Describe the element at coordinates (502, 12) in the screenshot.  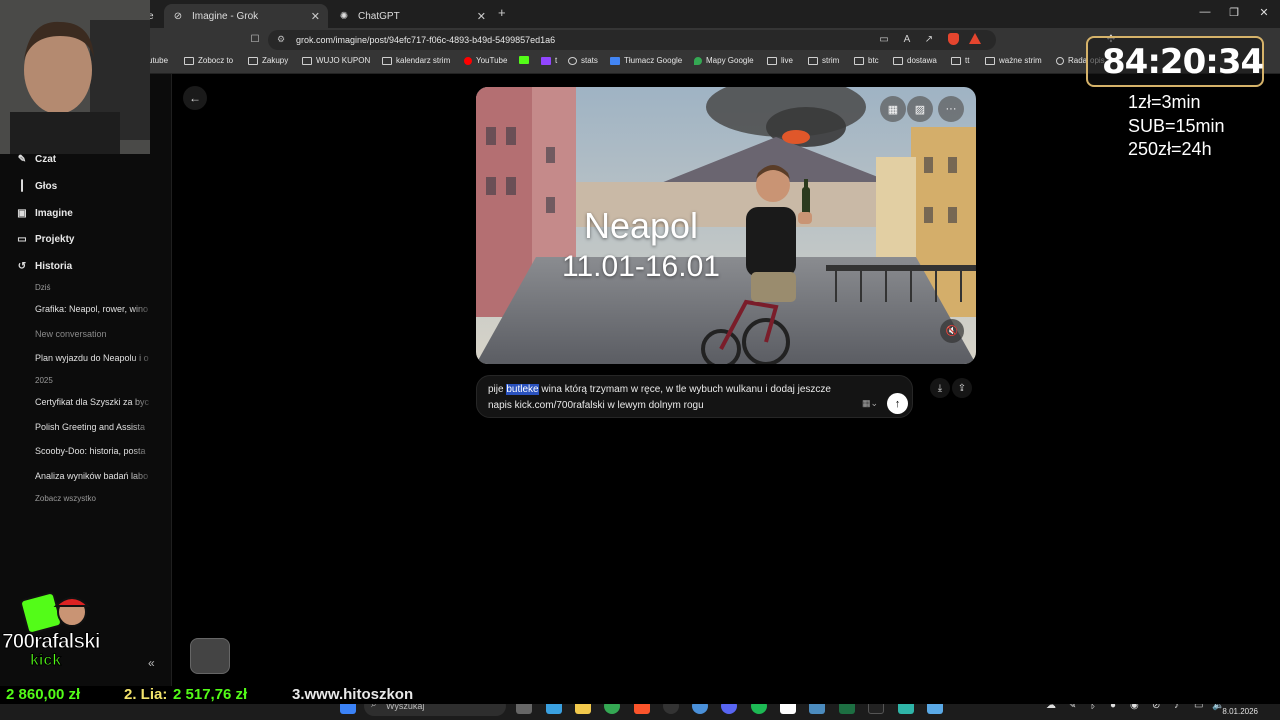
I see `new-tab-button: +` at that location.